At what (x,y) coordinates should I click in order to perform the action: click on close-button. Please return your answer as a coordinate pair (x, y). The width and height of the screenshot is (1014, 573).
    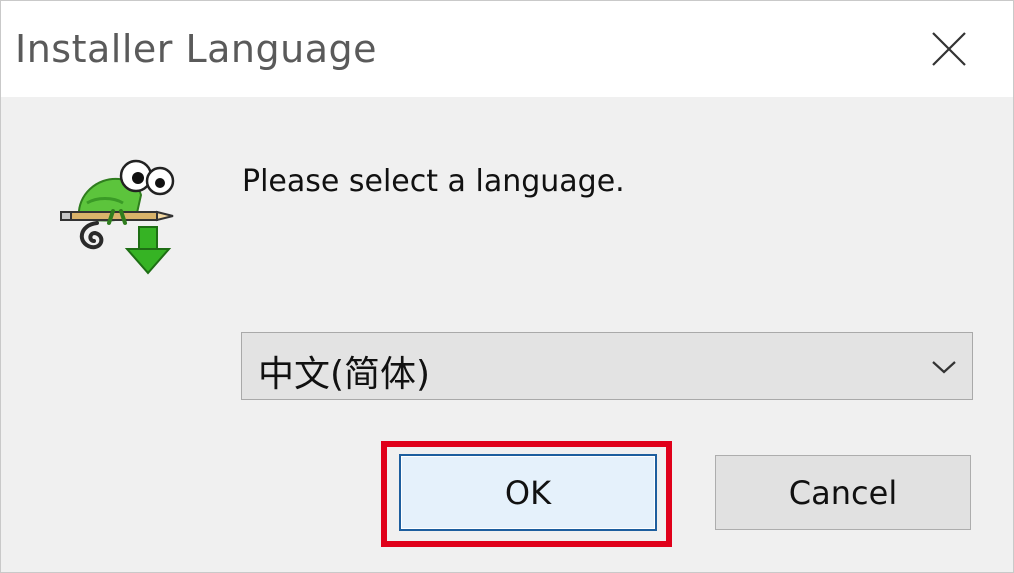
    Looking at the image, I should click on (949, 49).